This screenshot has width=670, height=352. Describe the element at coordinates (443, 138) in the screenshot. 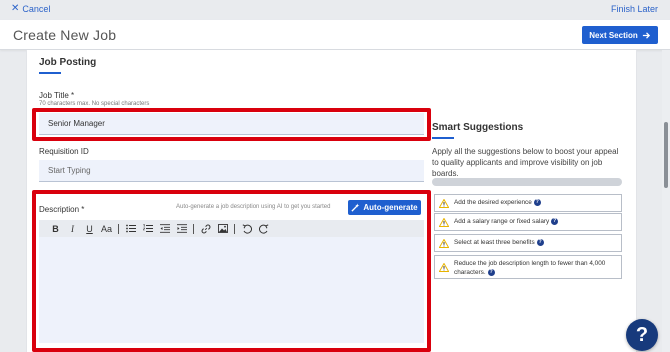

I see `smart-suggestions-underline` at that location.